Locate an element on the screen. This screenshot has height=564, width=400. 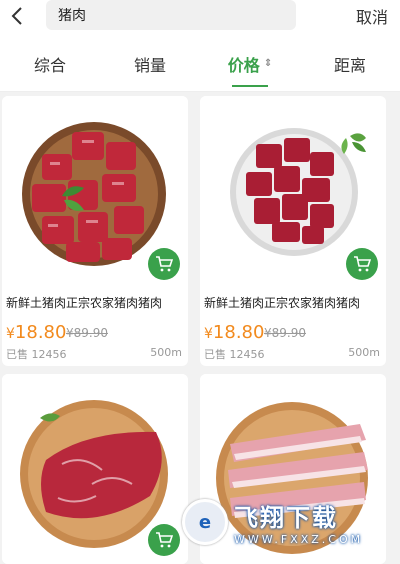
site-watermark: e 飞翔下载 WWW.FXXZ.COM is located at coordinates (282, 522).